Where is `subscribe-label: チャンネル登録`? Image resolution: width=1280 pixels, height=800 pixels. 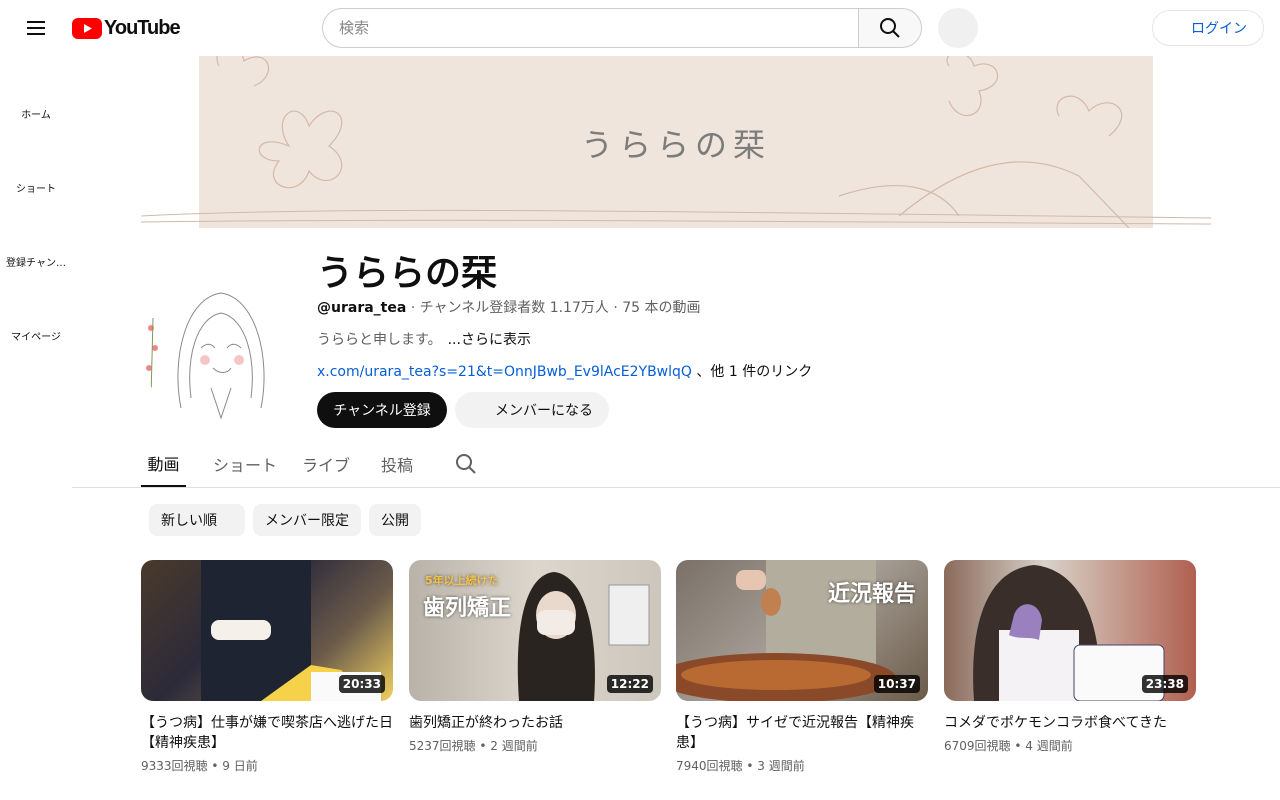 subscribe-label: チャンネル登録 is located at coordinates (382, 411).